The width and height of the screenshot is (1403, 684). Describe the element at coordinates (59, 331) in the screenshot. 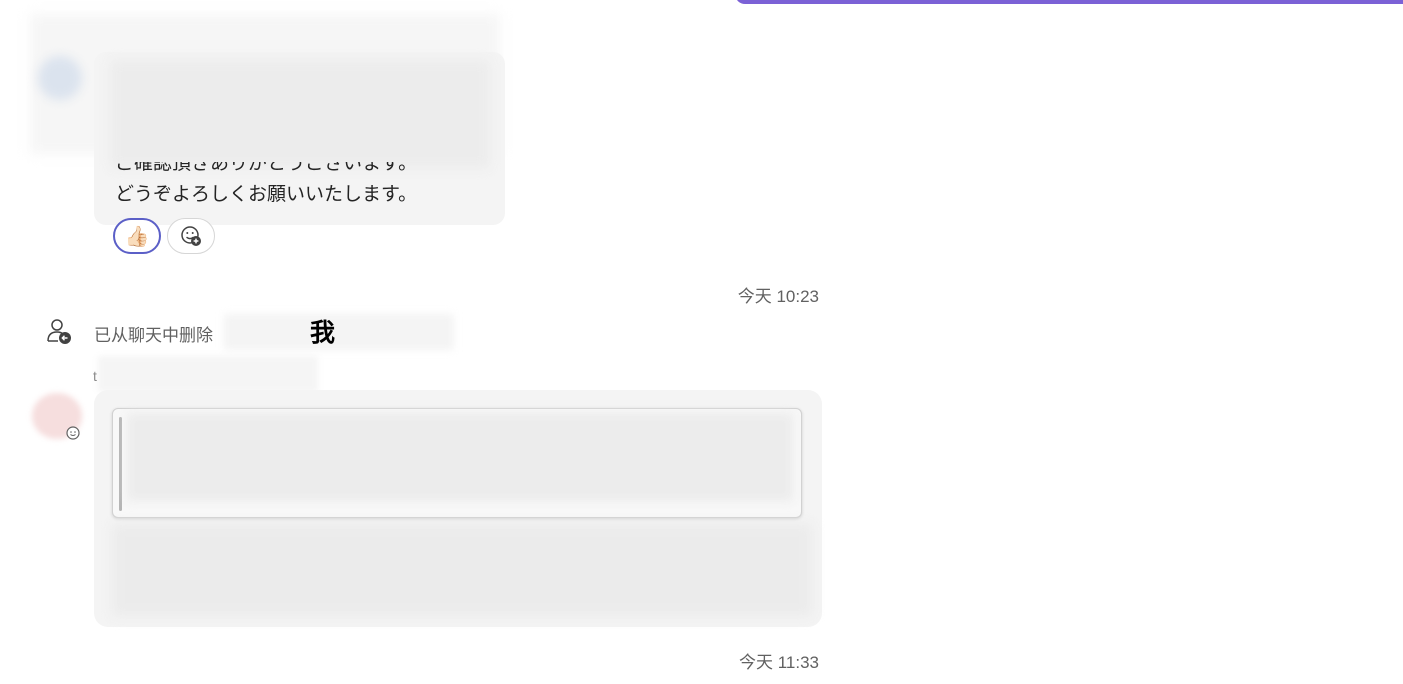

I see `person-remove-icon` at that location.